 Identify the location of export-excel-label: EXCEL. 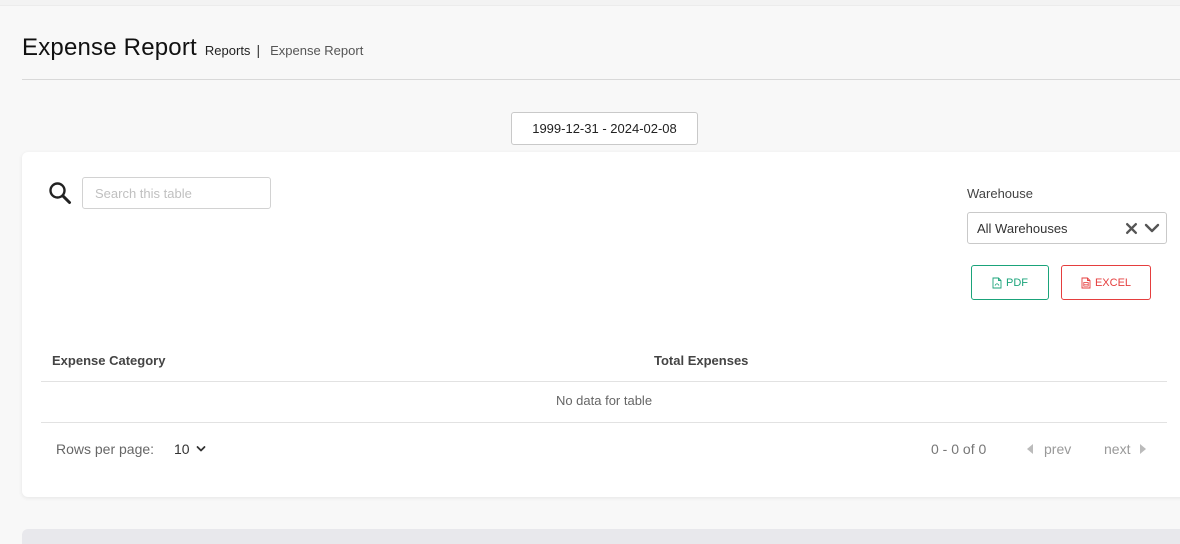
(1113, 282).